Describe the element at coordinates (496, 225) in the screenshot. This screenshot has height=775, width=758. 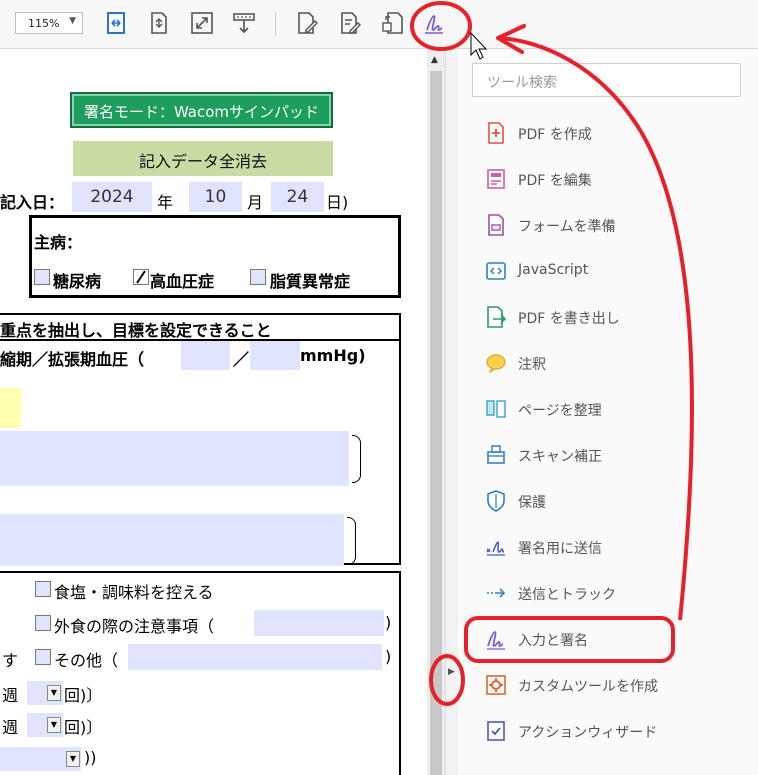
I see `prepare-form-icon` at that location.